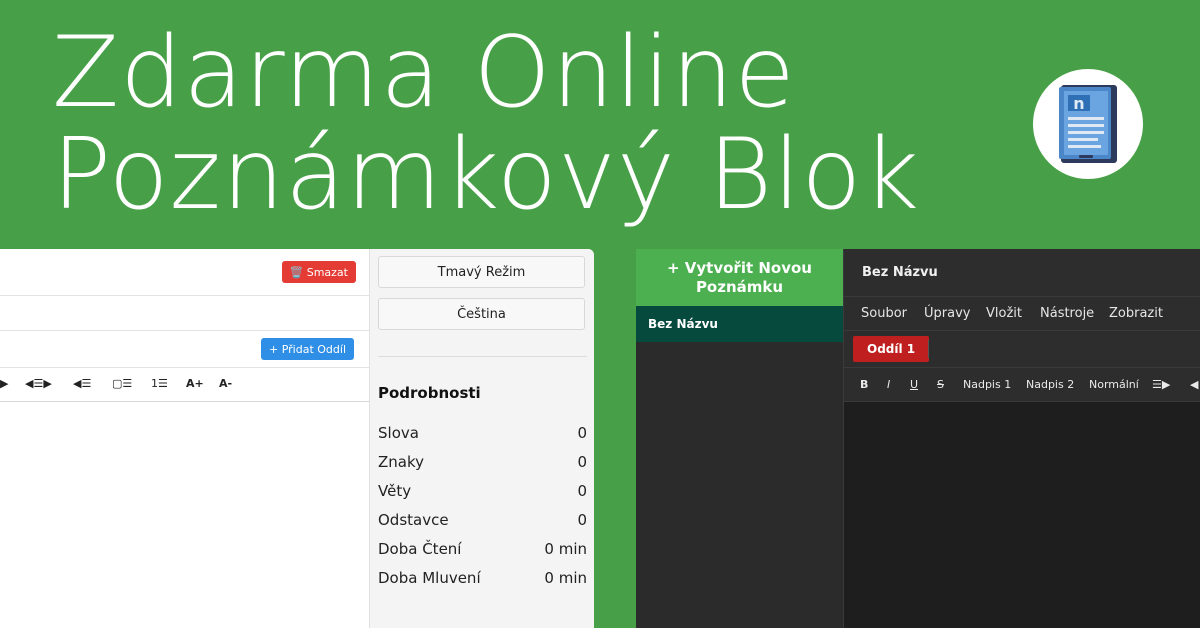  What do you see at coordinates (891, 349) in the screenshot?
I see `tab-section-1: Oddíl 1` at bounding box center [891, 349].